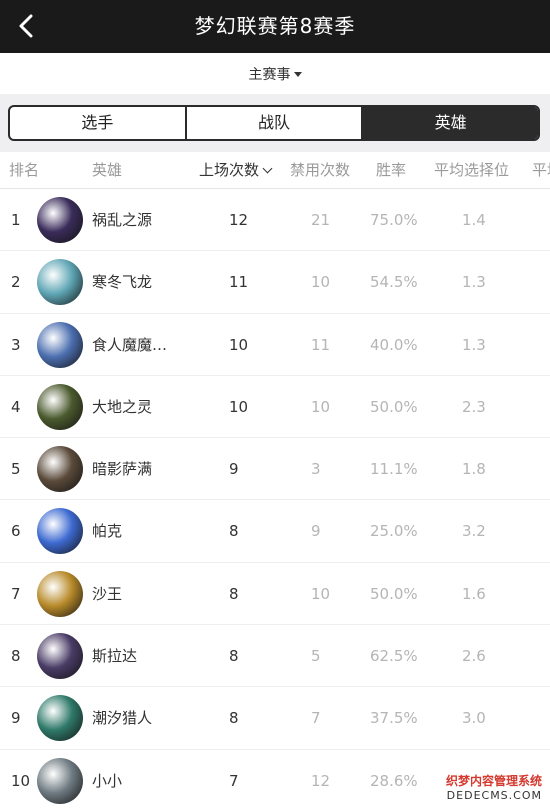 The height and width of the screenshot is (808, 550). Describe the element at coordinates (16, 469) in the screenshot. I see `rank-cell: 5` at that location.